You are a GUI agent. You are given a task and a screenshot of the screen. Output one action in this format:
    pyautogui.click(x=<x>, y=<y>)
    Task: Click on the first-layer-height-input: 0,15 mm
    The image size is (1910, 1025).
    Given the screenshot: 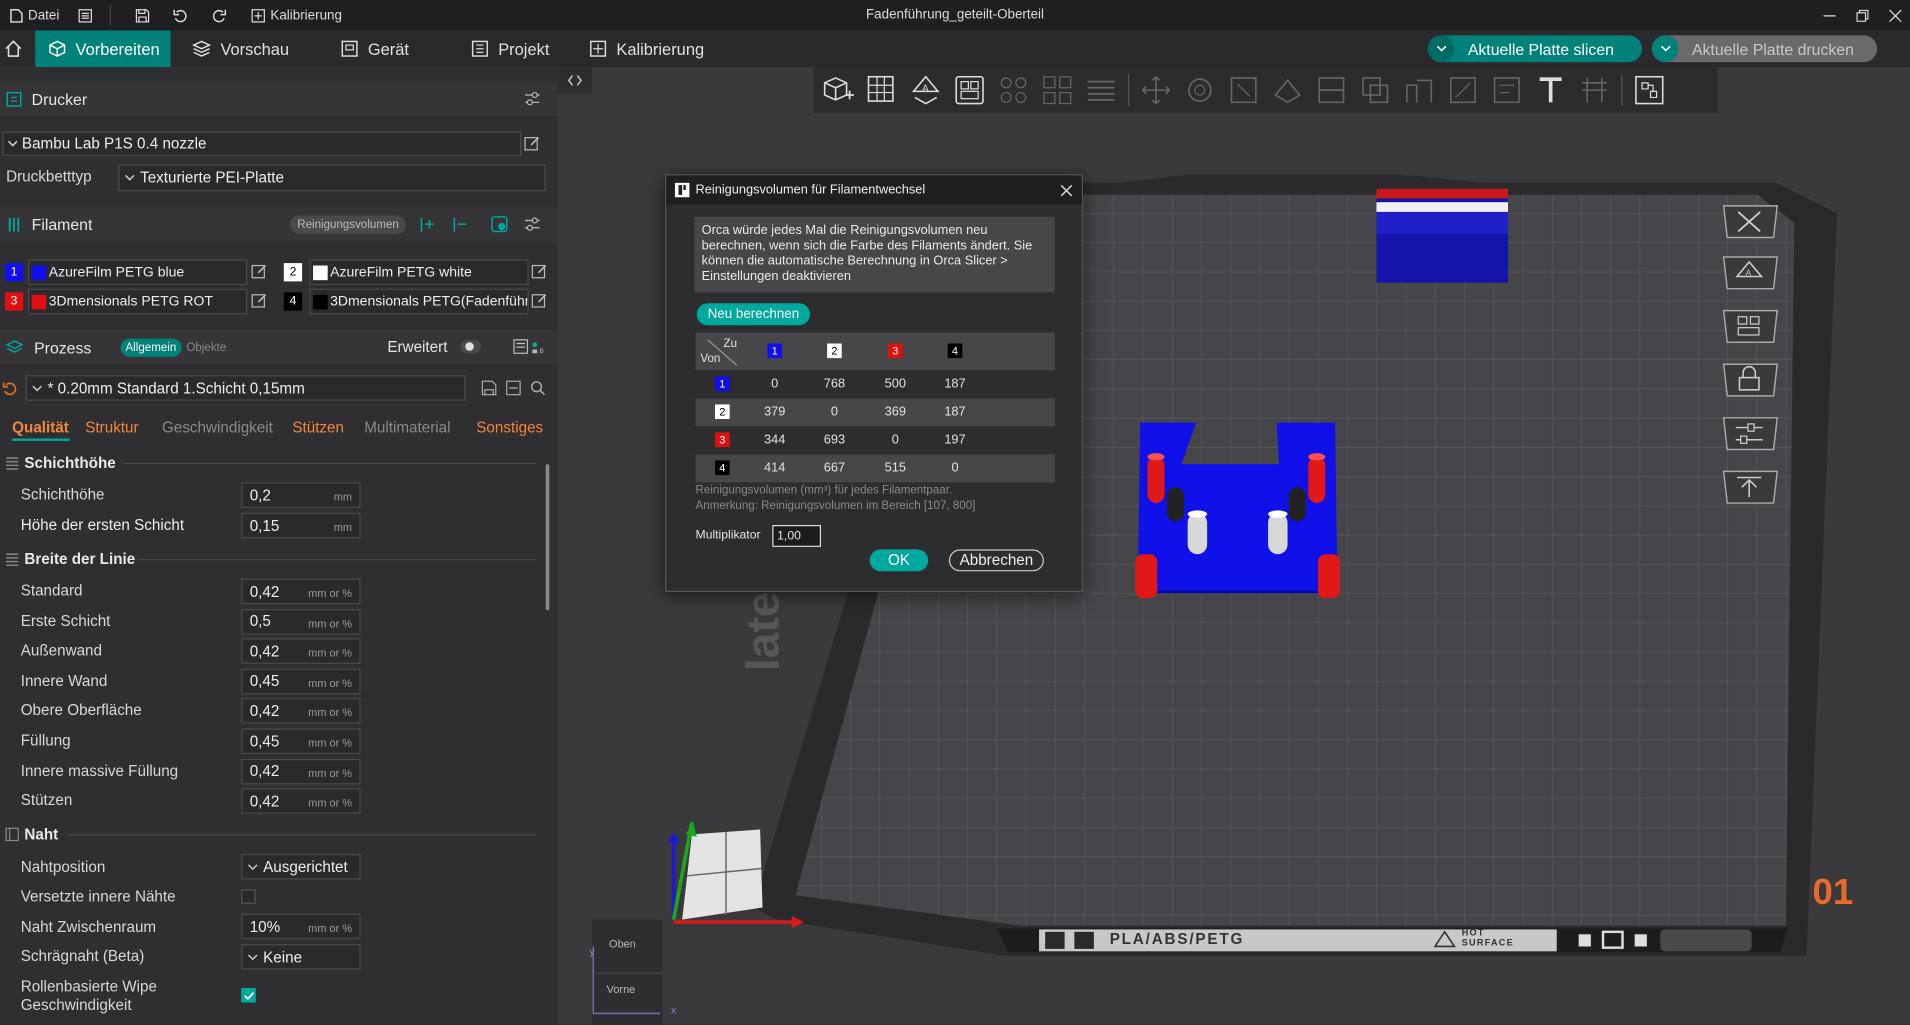 What is the action you would take?
    pyautogui.click(x=301, y=525)
    